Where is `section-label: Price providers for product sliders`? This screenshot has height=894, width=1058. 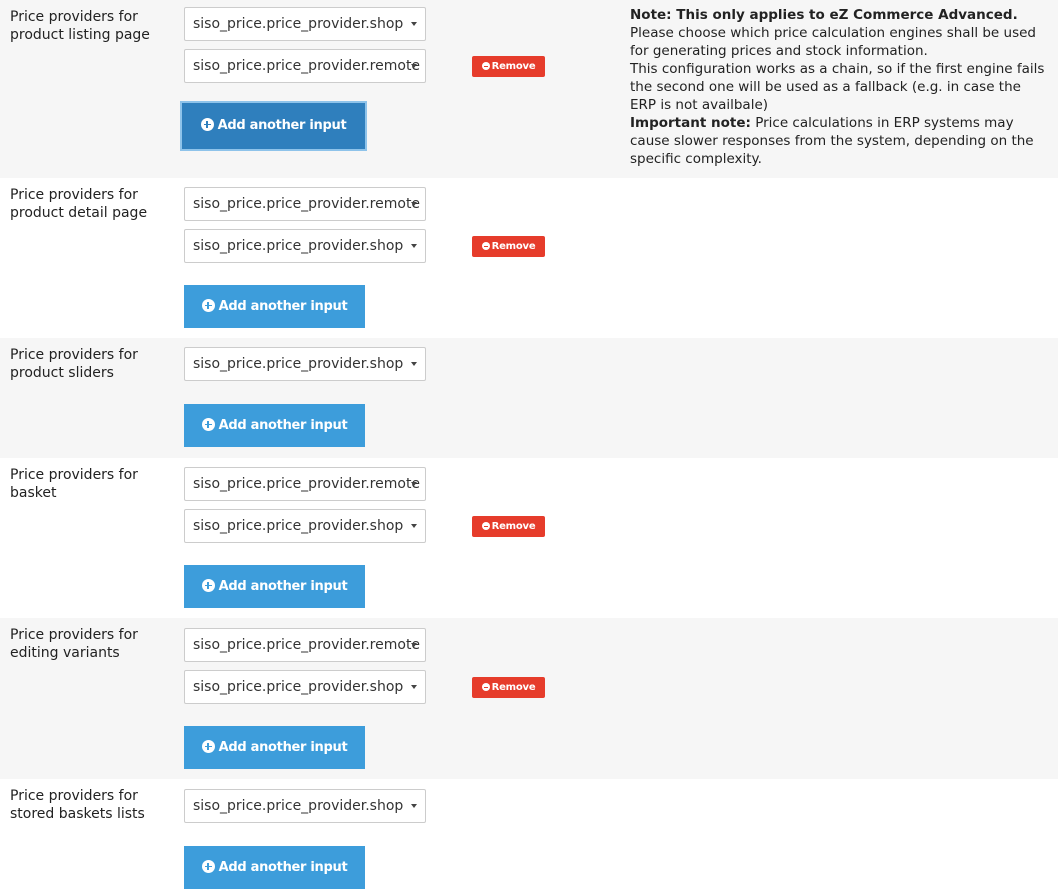
section-label: Price providers for product sliders is located at coordinates (74, 364).